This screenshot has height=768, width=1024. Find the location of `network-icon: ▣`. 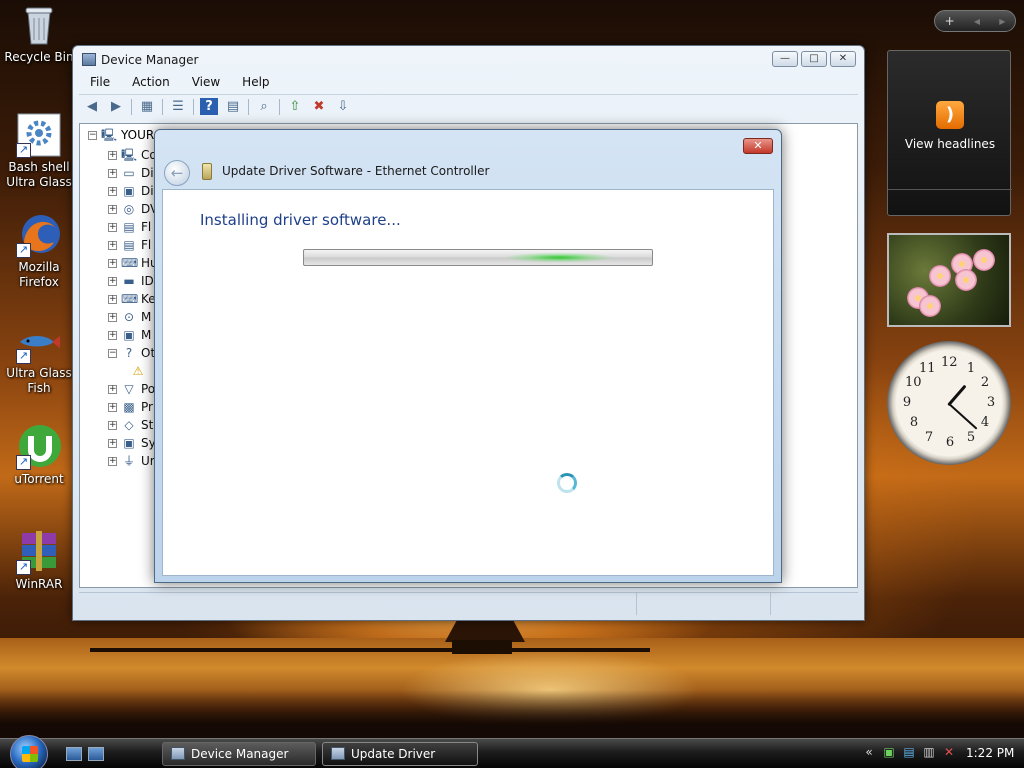

network-icon: ▣ is located at coordinates (889, 752).